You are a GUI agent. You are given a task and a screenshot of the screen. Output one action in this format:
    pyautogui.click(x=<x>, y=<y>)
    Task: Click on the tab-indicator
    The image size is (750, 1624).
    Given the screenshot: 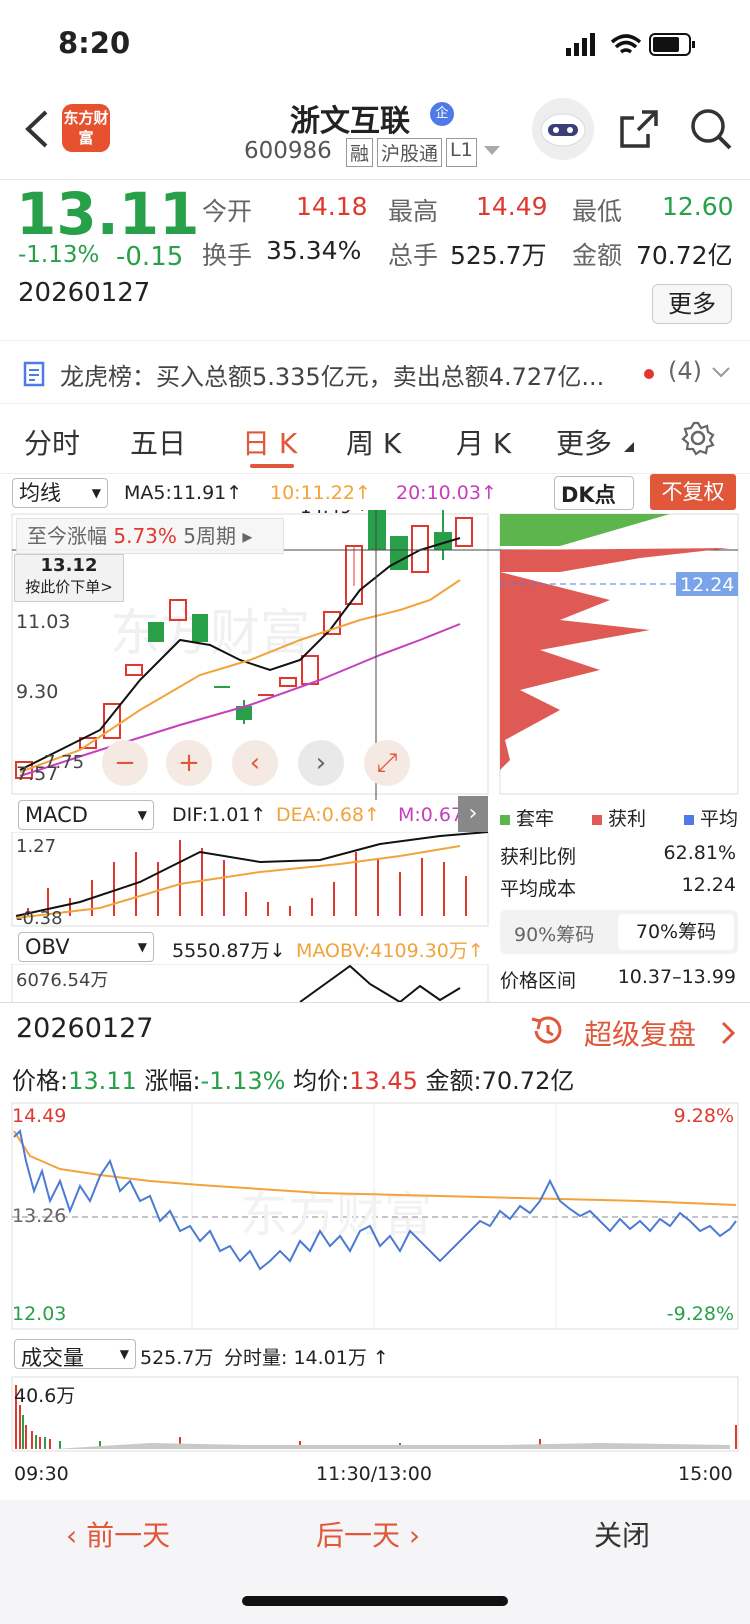 What is the action you would take?
    pyautogui.click(x=272, y=466)
    